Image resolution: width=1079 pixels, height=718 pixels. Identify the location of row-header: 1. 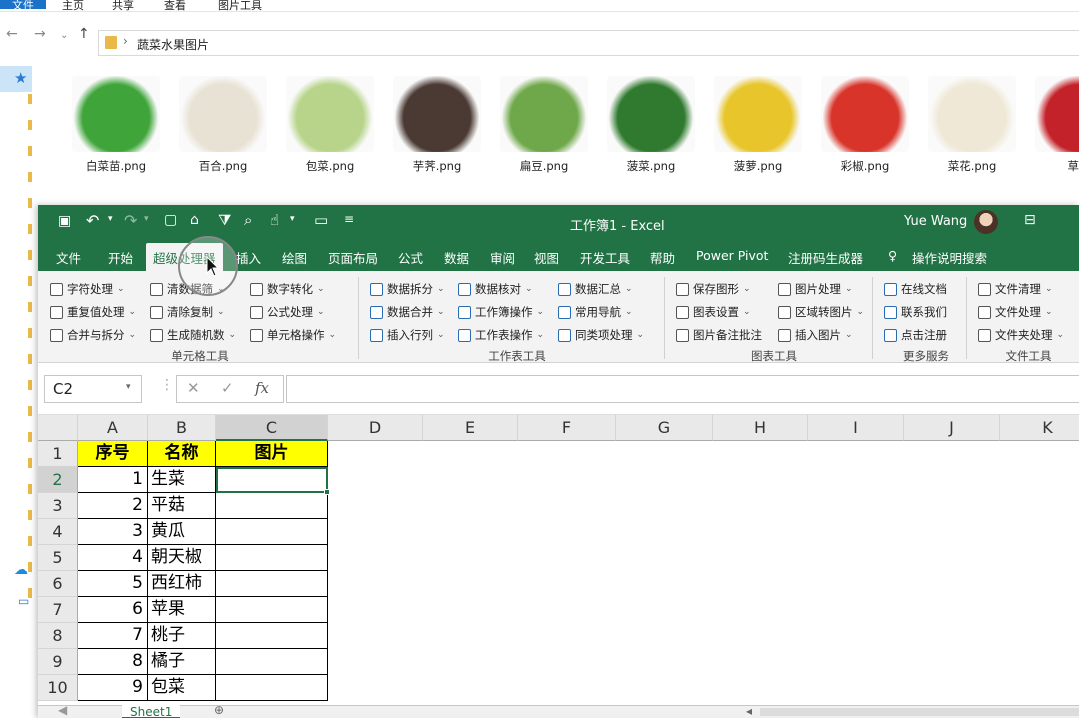
(58, 454).